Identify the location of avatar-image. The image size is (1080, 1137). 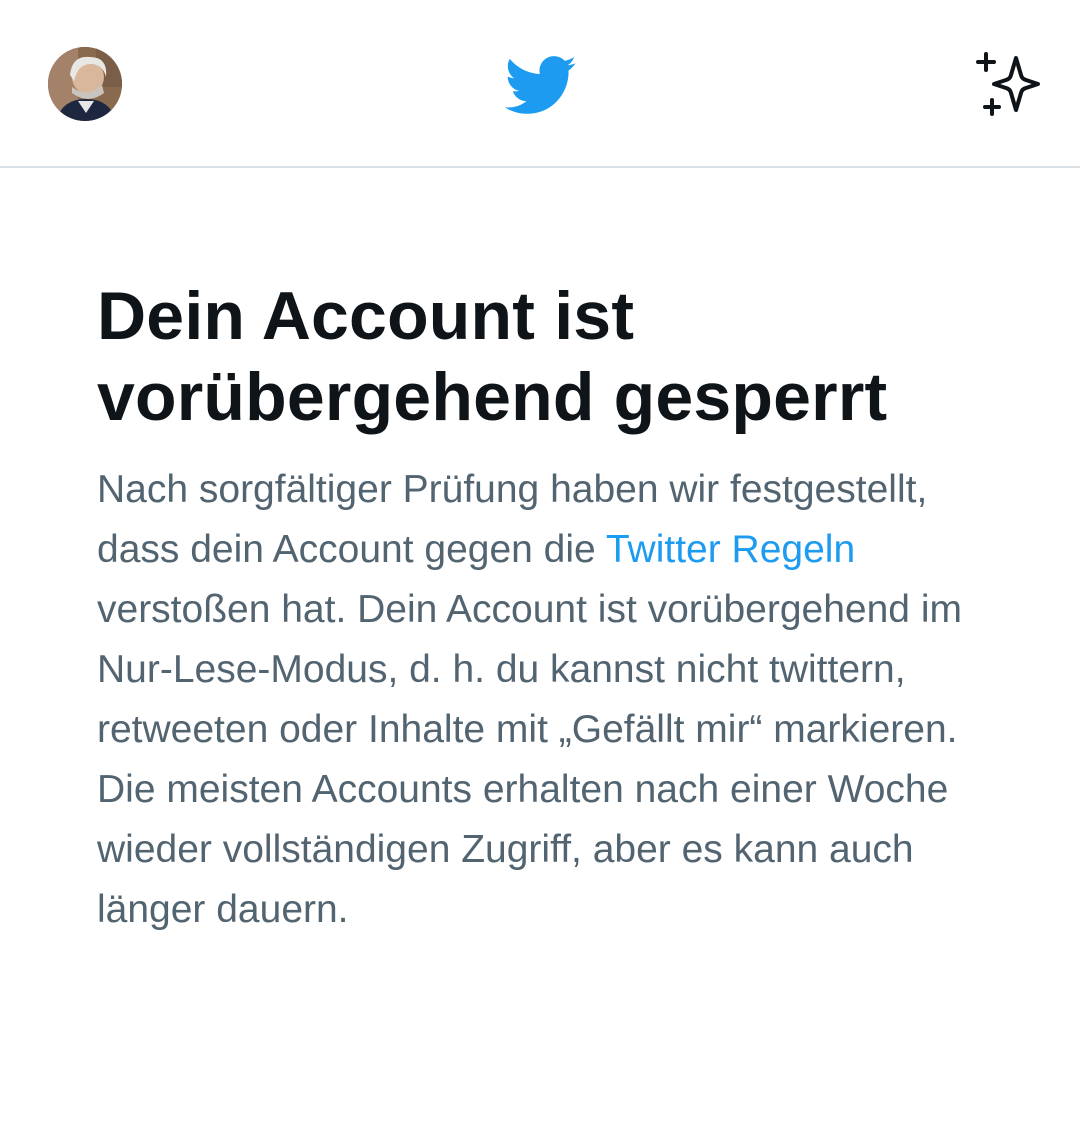
(85, 84).